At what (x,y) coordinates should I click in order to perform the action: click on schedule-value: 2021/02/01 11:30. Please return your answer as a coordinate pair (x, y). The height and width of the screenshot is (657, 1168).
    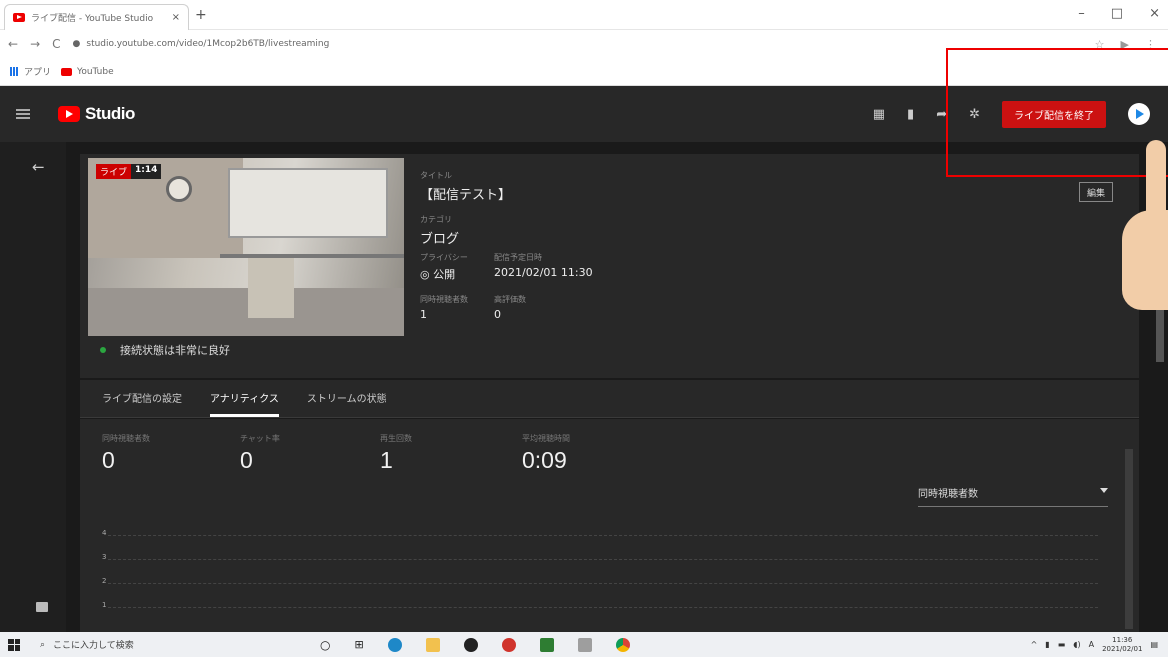
    Looking at the image, I should click on (543, 272).